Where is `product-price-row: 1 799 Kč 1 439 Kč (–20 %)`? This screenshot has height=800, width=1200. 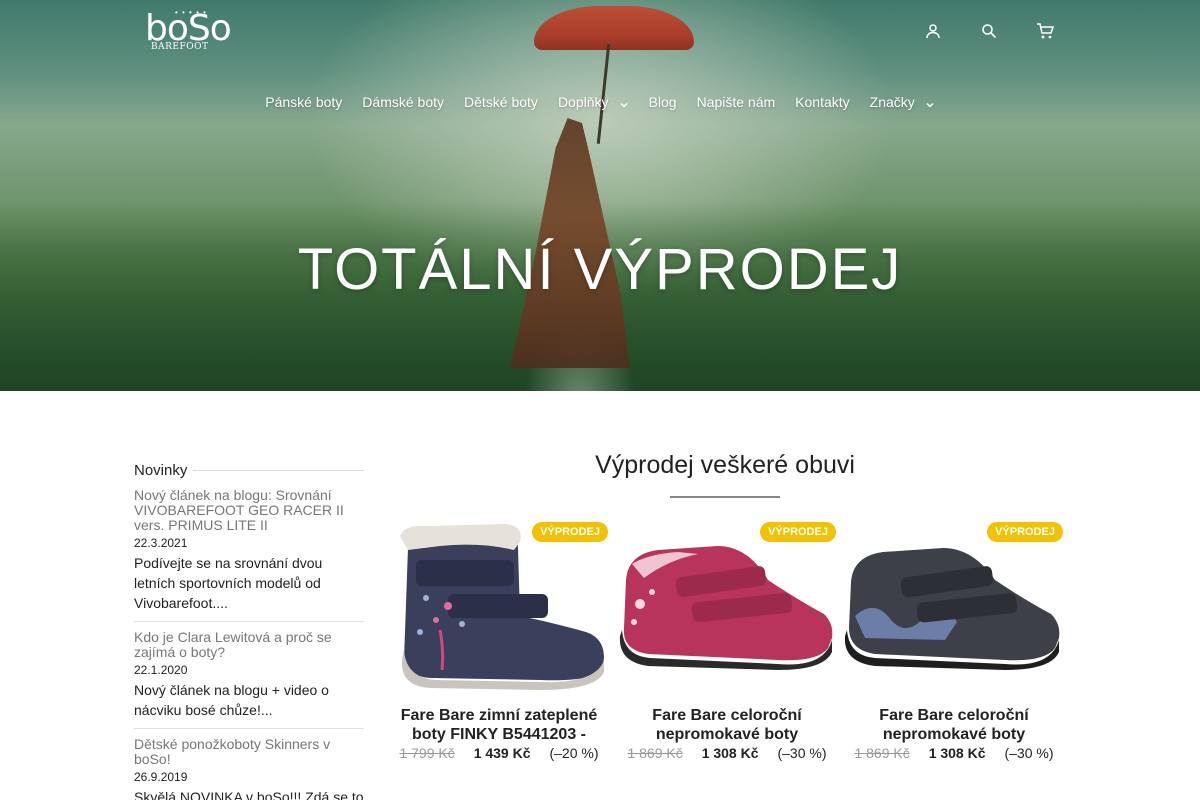 product-price-row: 1 799 Kč 1 439 Kč (–20 %) is located at coordinates (499, 753).